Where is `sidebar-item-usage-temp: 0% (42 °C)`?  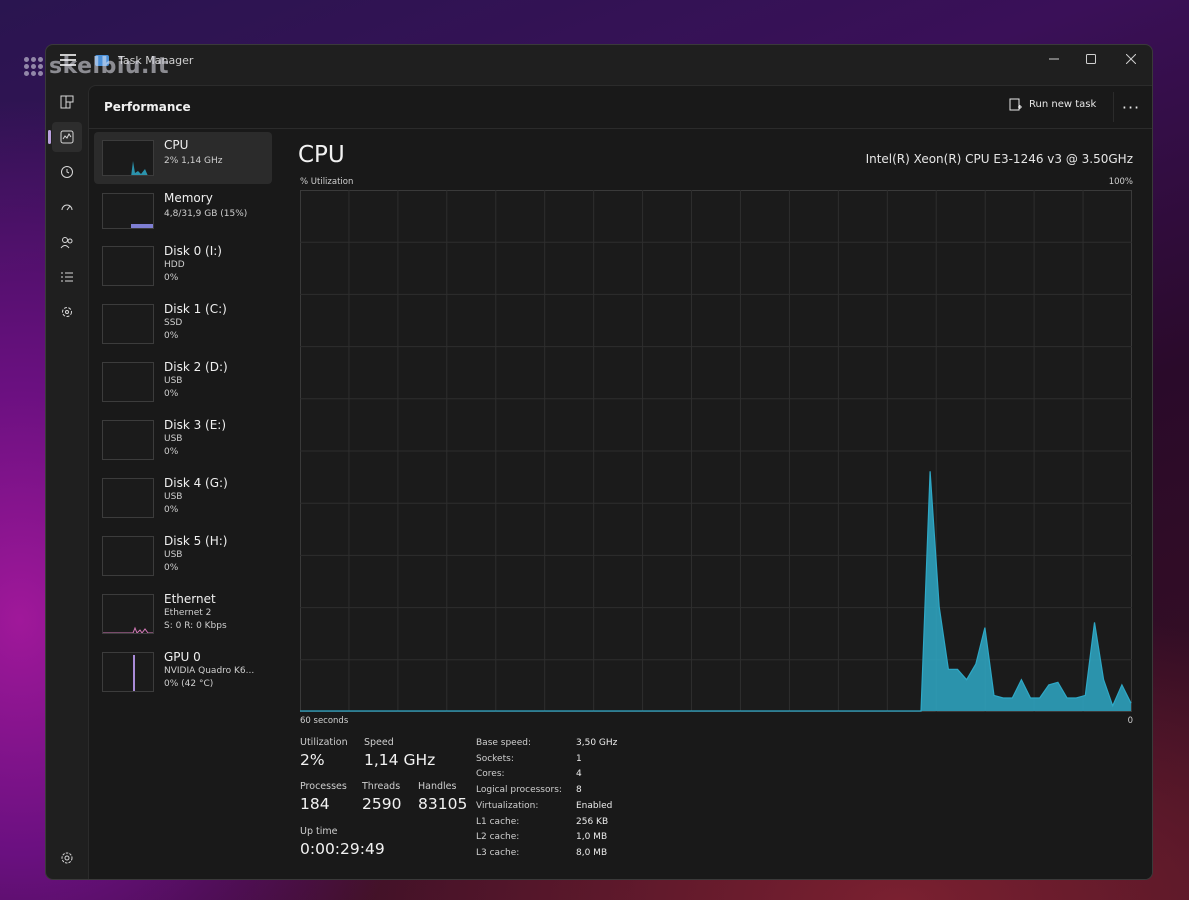
sidebar-item-usage-temp: 0% (42 °C) is located at coordinates (189, 684).